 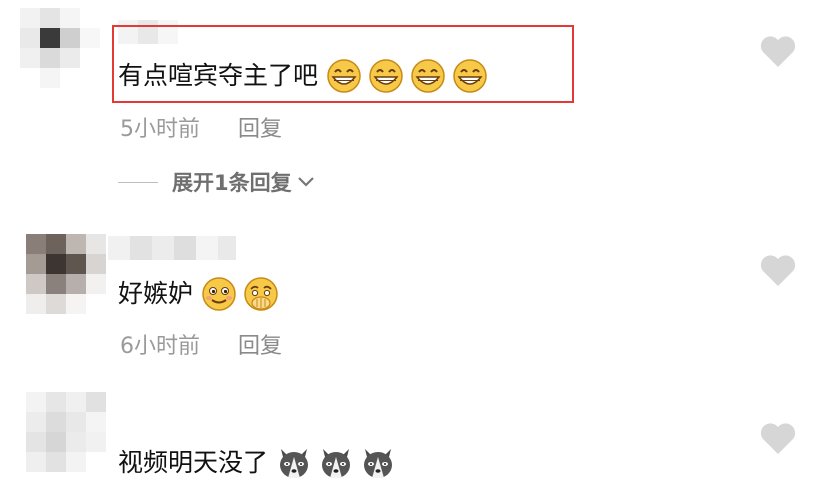 What do you see at coordinates (160, 346) in the screenshot?
I see `comment-time: 6小时前` at bounding box center [160, 346].